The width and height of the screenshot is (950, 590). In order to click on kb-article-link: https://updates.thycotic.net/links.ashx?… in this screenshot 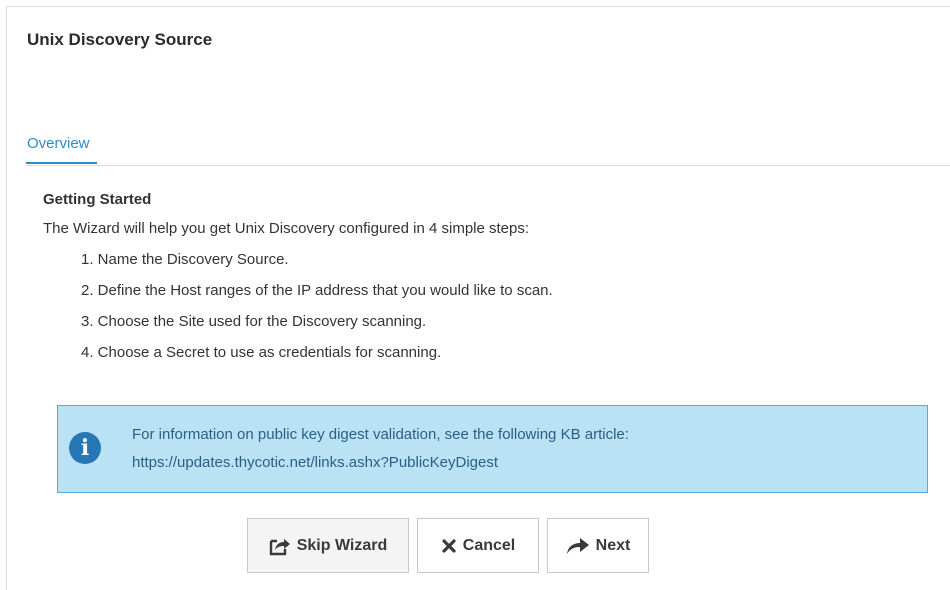, I will do `click(380, 463)`.